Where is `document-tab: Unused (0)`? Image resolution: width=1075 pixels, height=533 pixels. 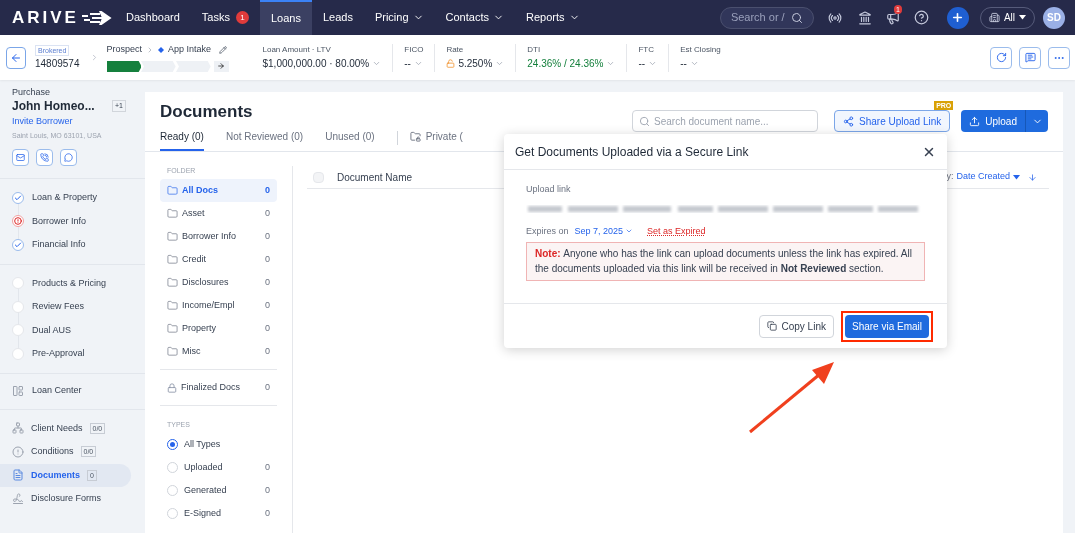
document-tab: Unused (0) is located at coordinates (350, 140).